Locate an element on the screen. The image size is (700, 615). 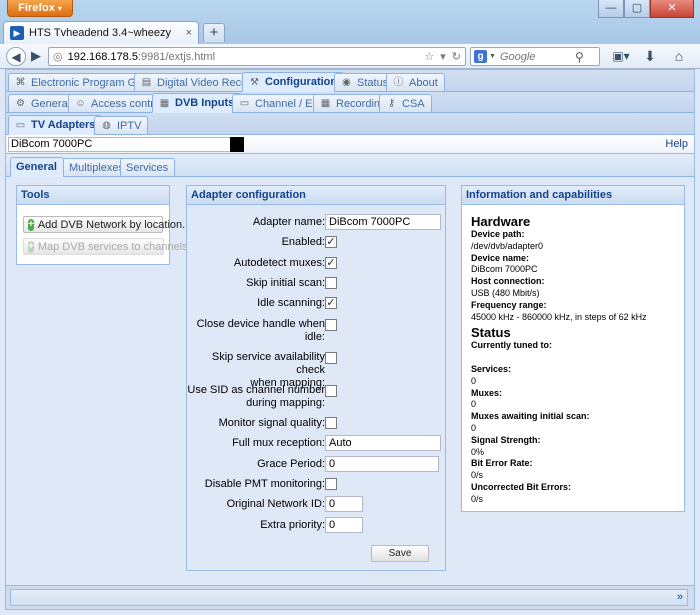
tab-about: ⓘ About is located at coordinates (415, 82).